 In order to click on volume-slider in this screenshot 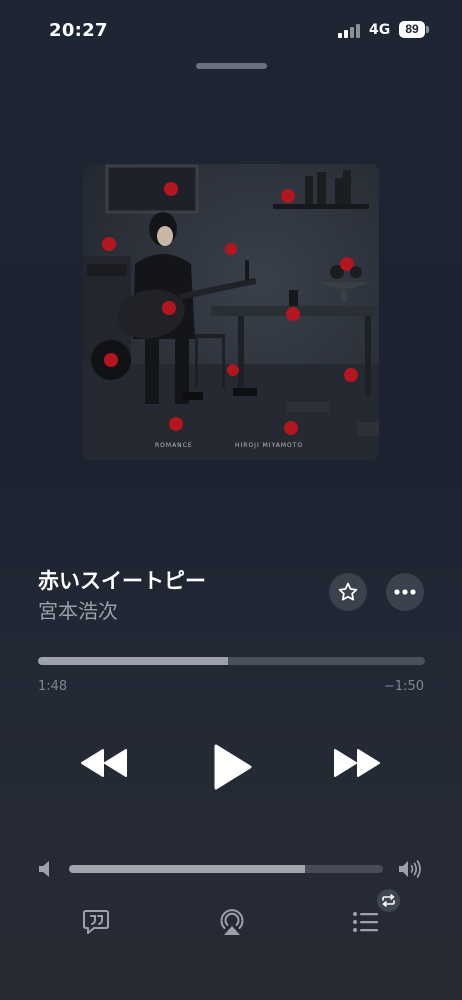, I will do `click(226, 869)`.